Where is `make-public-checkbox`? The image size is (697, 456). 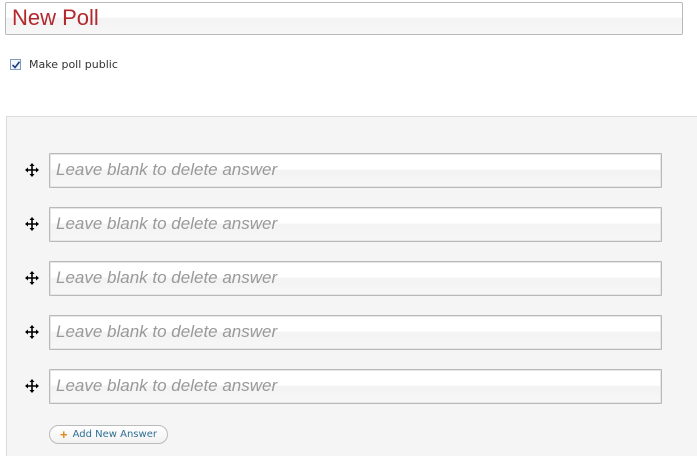 make-public-checkbox is located at coordinates (15, 64).